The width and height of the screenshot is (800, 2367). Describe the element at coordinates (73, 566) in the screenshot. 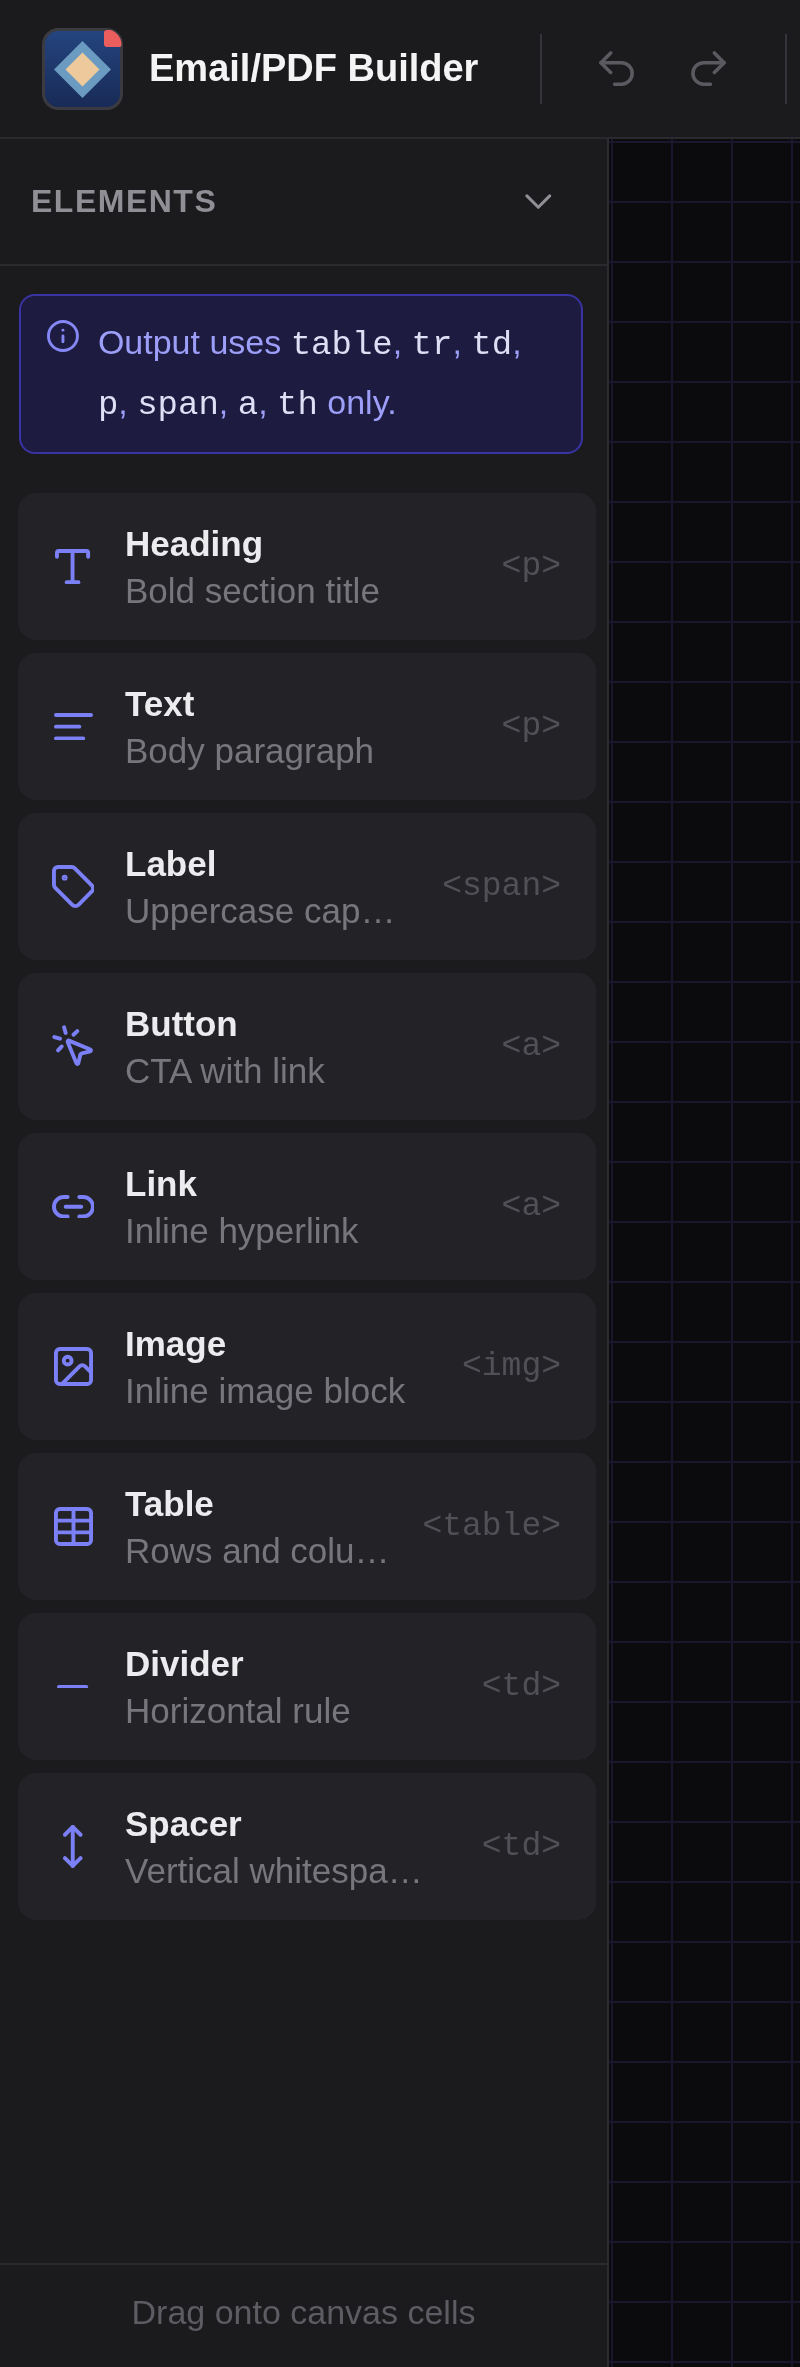

I see `letter-t-icon` at that location.